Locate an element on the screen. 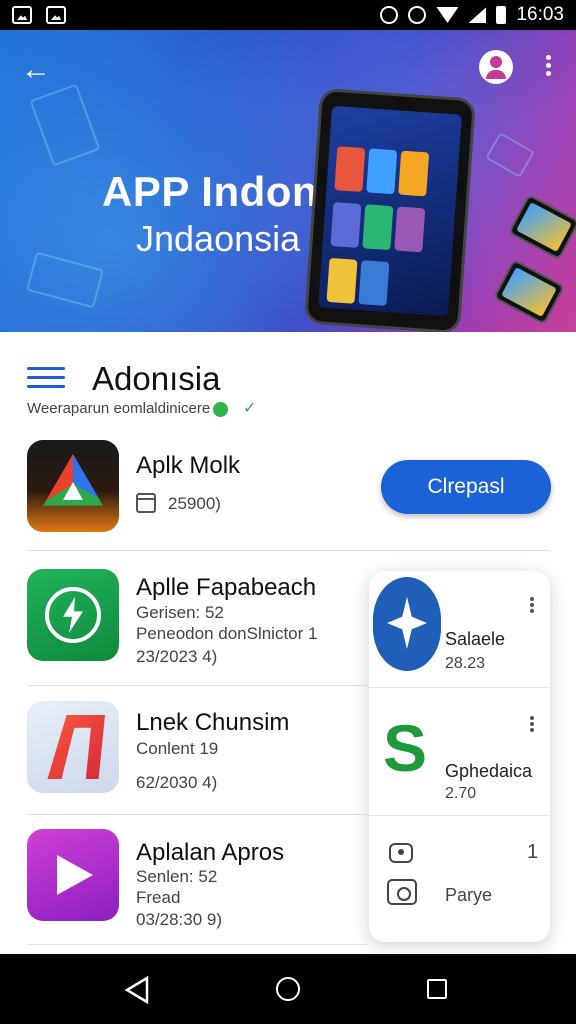  app-meta: Fread is located at coordinates (158, 897).